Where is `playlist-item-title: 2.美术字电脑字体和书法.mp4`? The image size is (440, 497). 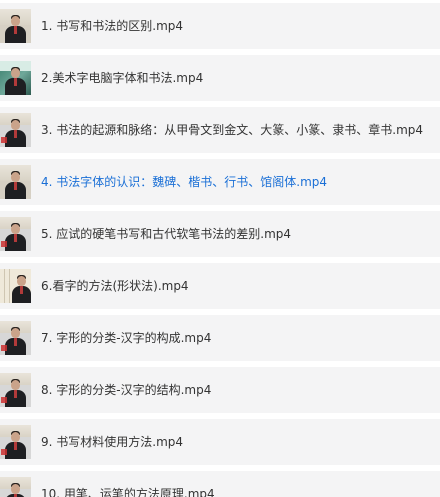
playlist-item-title: 2.美术字电脑字体和书法.mp4 is located at coordinates (122, 78).